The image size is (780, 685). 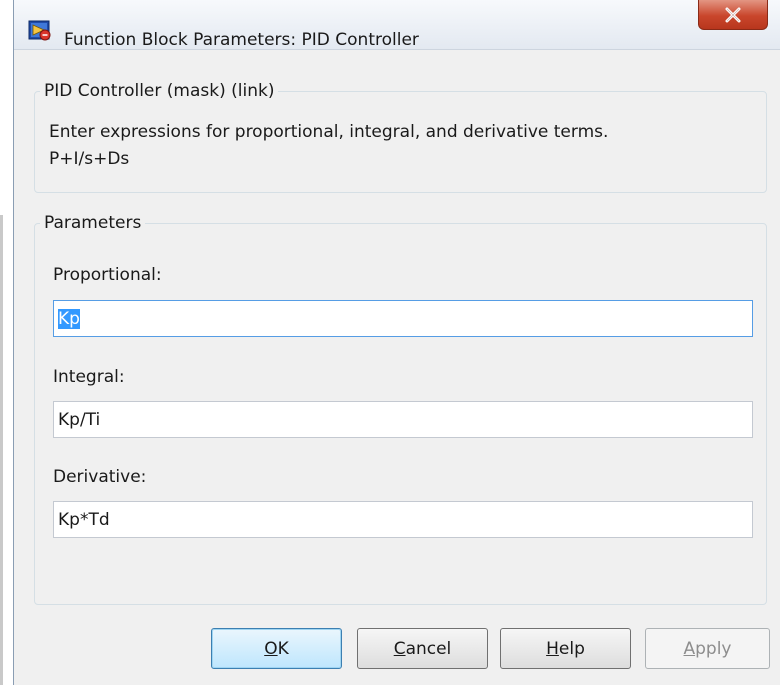 What do you see at coordinates (399, 648) in the screenshot?
I see `cancel-mnemonic: C` at bounding box center [399, 648].